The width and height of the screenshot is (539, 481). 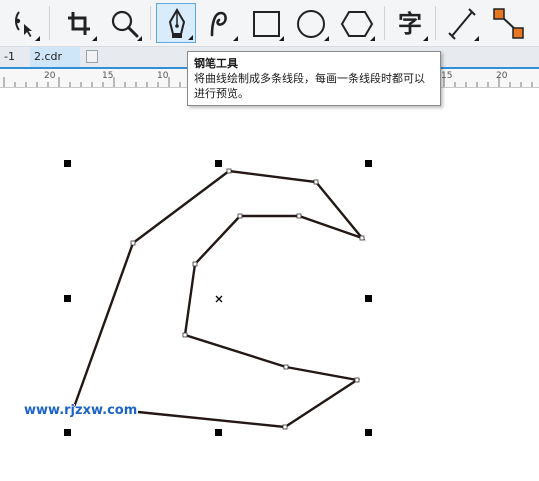 I want to click on tab-document-1: -1, so click(x=15, y=57).